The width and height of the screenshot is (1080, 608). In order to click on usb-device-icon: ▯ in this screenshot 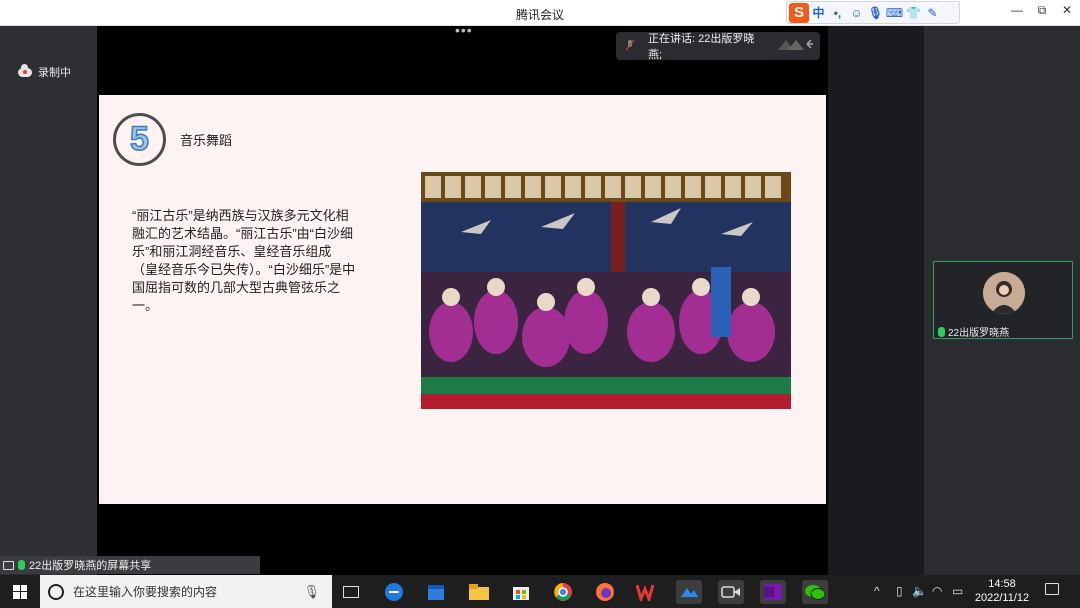, I will do `click(899, 591)`.